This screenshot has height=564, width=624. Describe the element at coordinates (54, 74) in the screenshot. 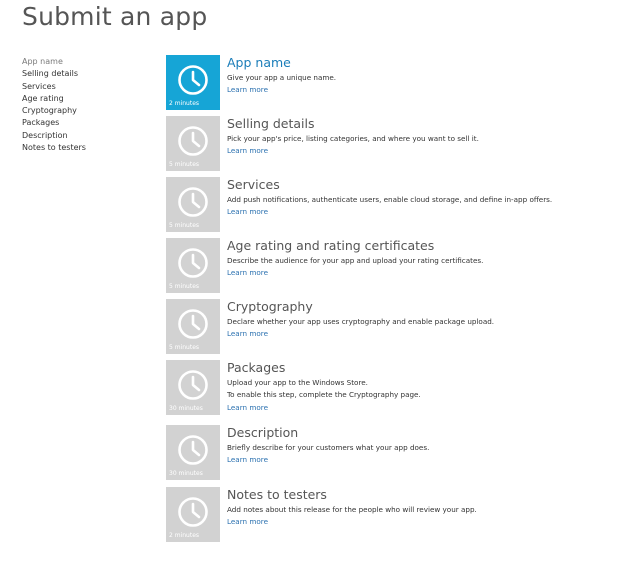

I see `sidebar-item-selling-details: Selling details` at that location.